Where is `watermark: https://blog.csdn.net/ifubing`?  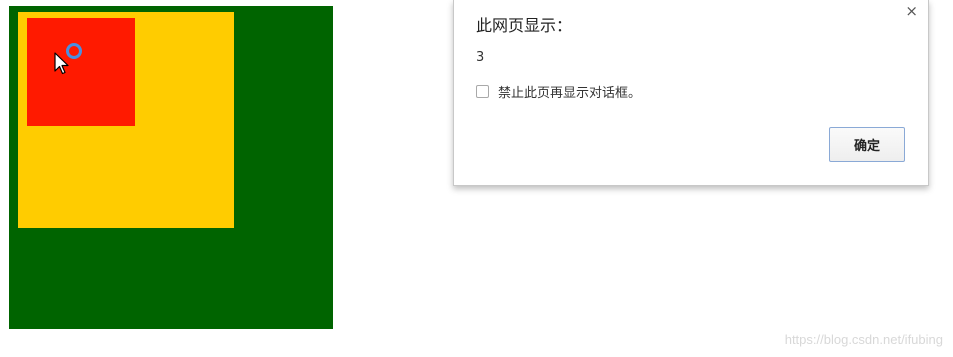 watermark: https://blog.csdn.net/ifubing is located at coordinates (863, 339).